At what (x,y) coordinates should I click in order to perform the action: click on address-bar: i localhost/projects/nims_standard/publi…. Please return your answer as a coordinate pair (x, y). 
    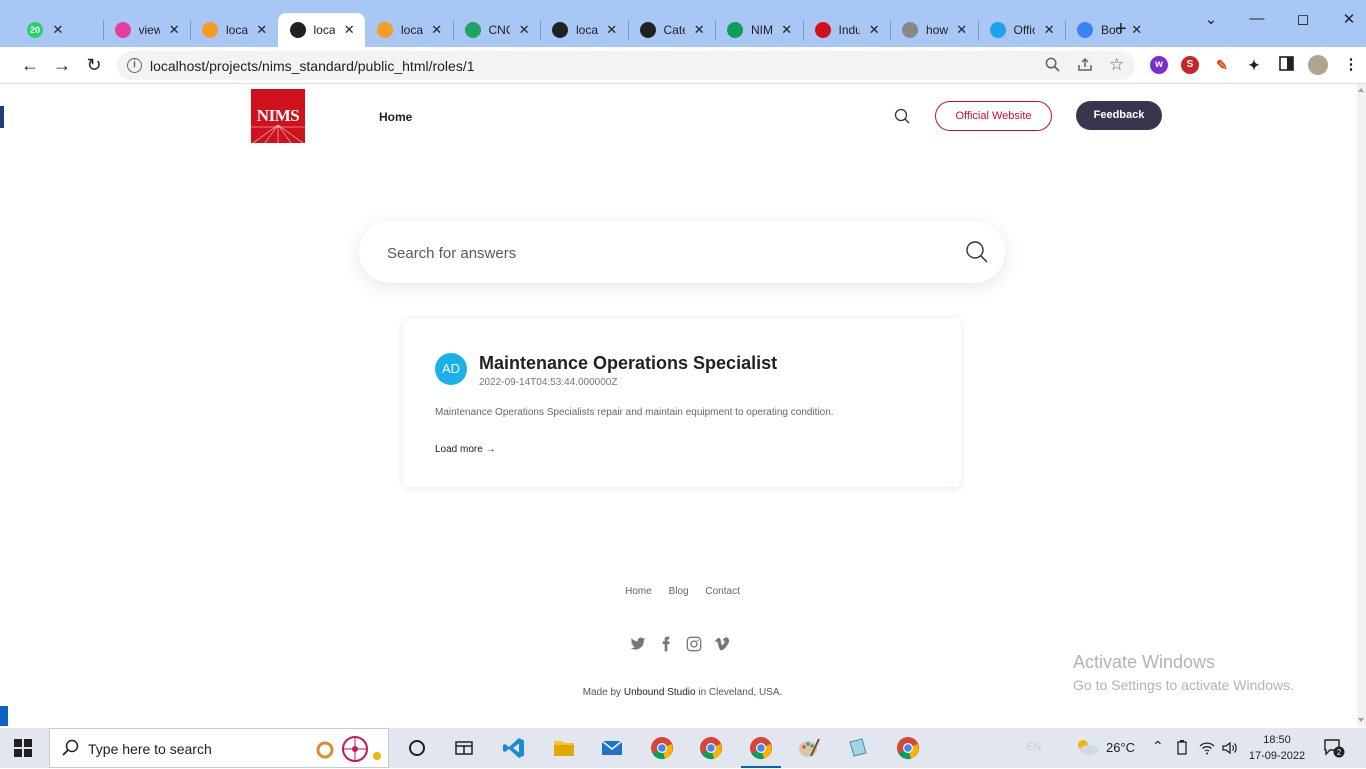
    Looking at the image, I should click on (626, 65).